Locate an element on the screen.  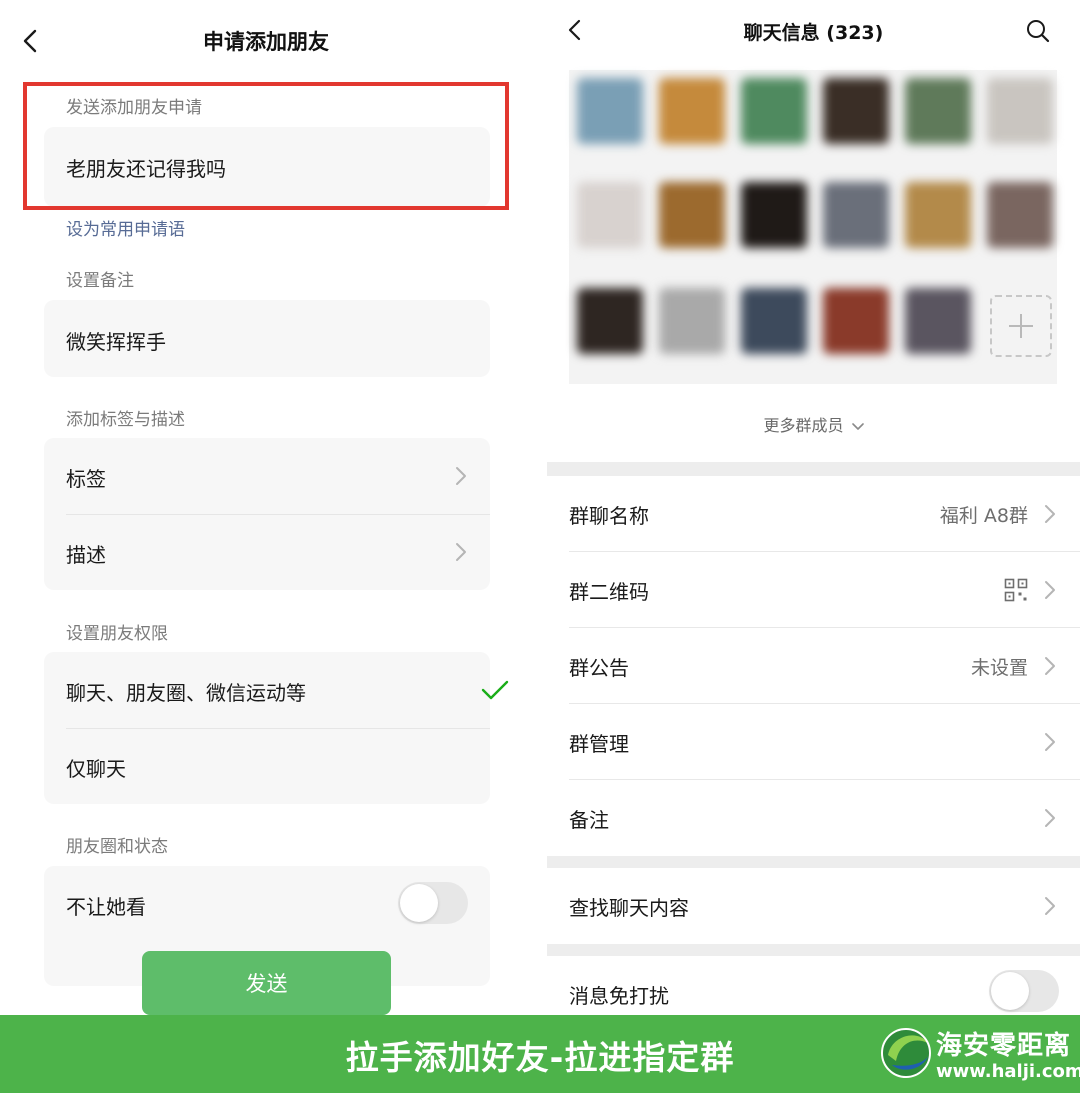
highlight-box is located at coordinates (266, 146).